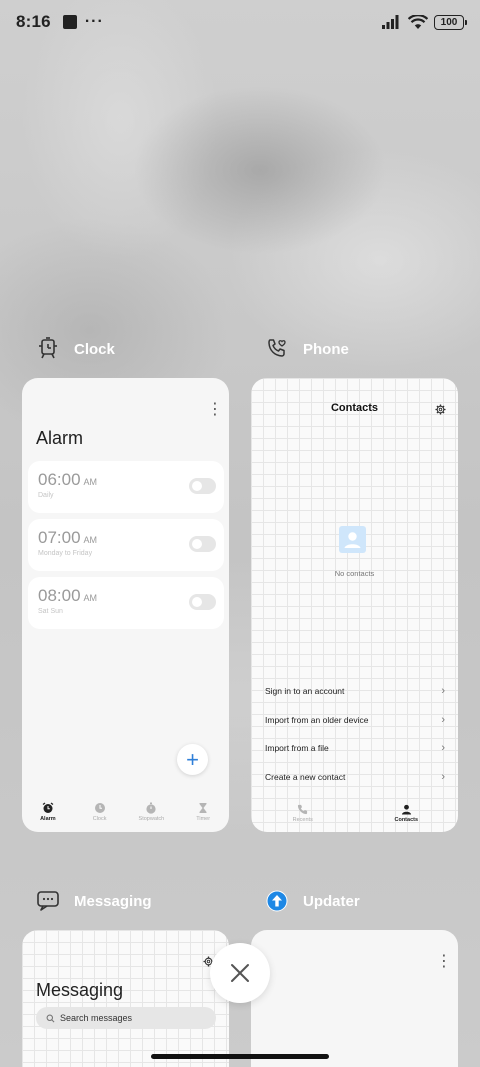  I want to click on alarm-time: 08:00 AM, so click(68, 595).